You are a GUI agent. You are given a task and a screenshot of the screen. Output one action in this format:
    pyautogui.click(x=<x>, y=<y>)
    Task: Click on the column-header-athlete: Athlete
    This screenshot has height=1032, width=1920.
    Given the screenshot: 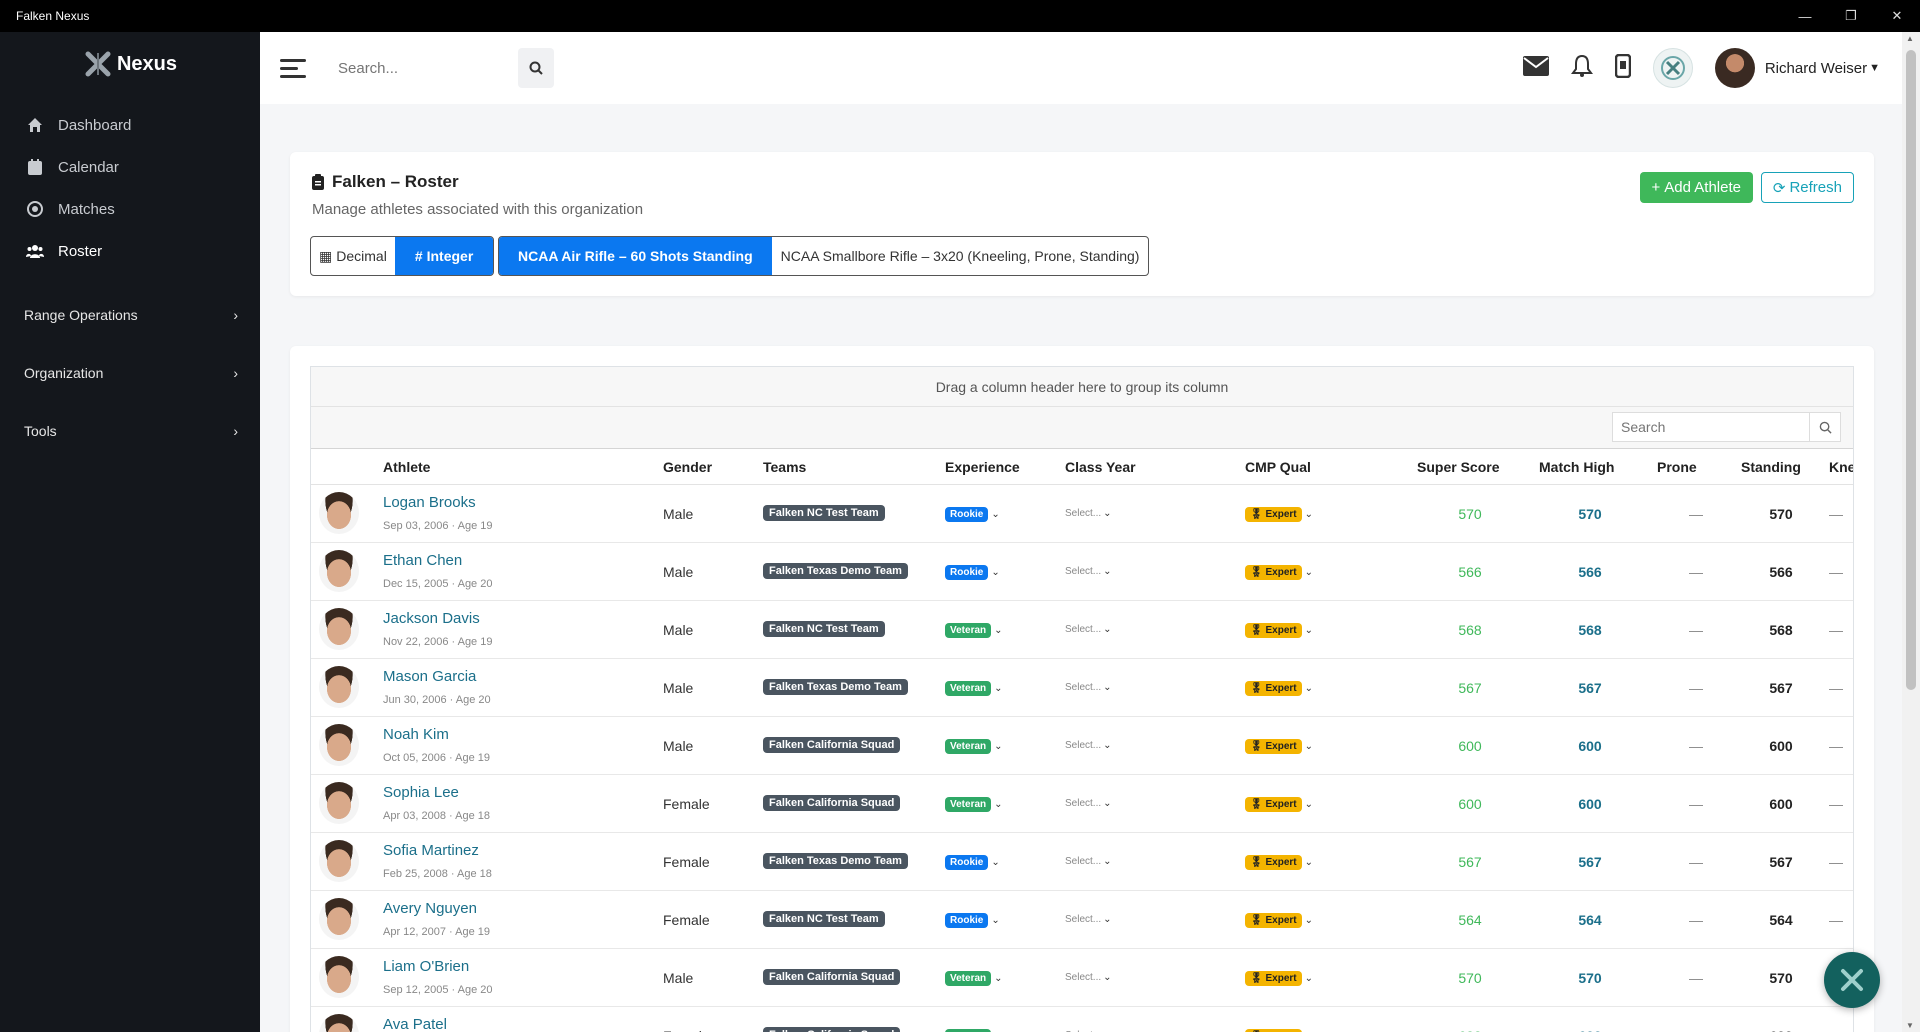 What is the action you would take?
    pyautogui.click(x=406, y=467)
    